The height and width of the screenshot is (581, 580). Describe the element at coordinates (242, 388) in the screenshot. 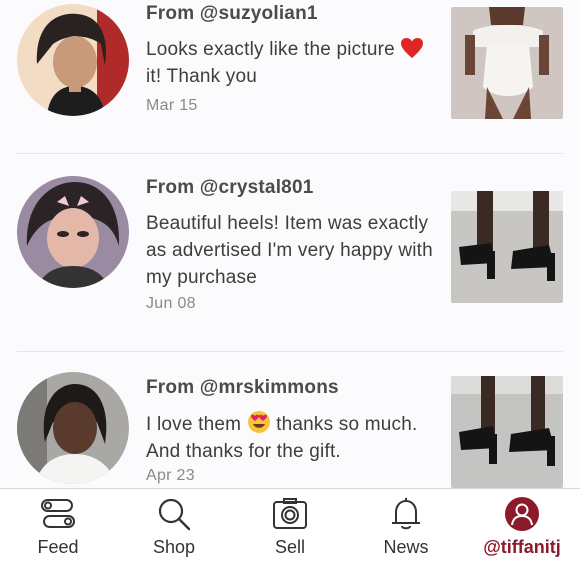

I see `reviewer-username: From @mrskimmons` at that location.